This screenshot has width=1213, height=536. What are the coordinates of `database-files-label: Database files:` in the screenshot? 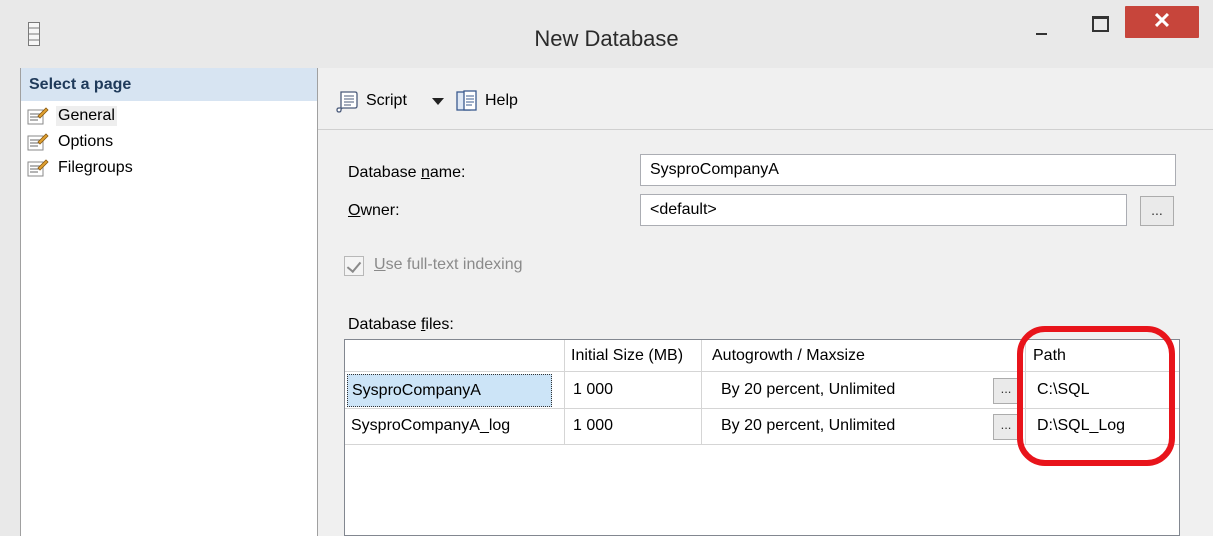 It's located at (401, 324).